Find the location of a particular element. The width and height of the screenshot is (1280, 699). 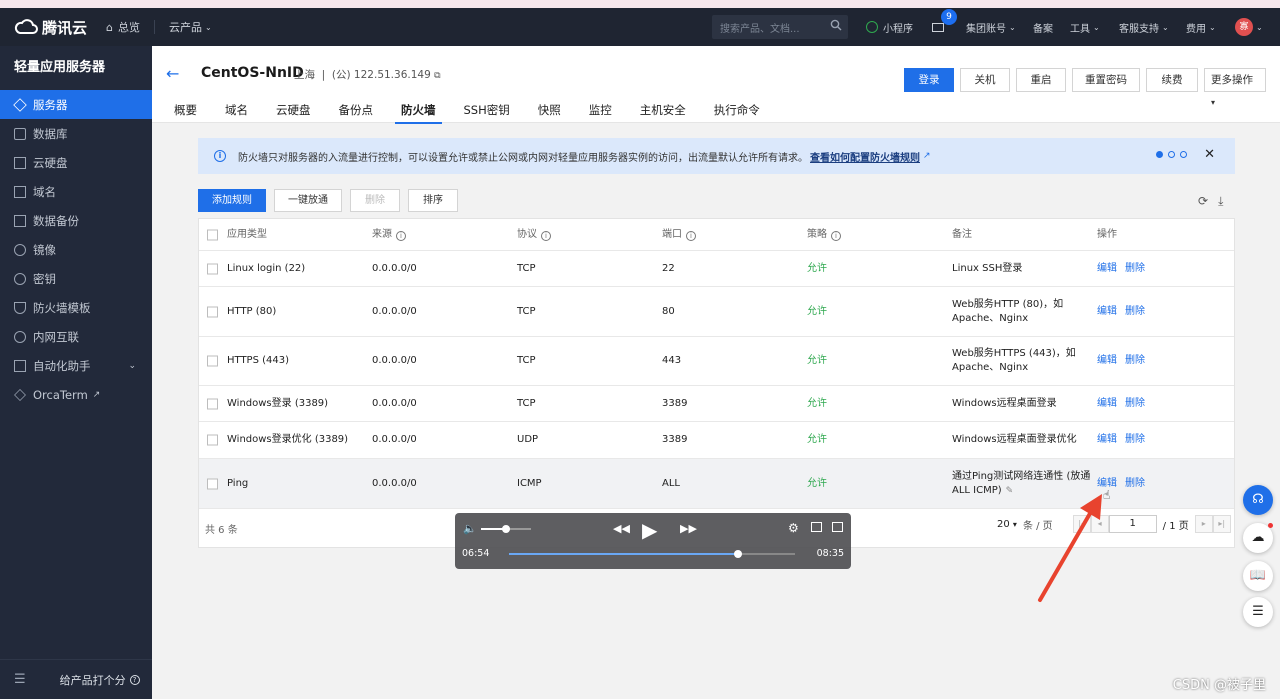

edit-pencil-icon: ✎ is located at coordinates (1010, 491).